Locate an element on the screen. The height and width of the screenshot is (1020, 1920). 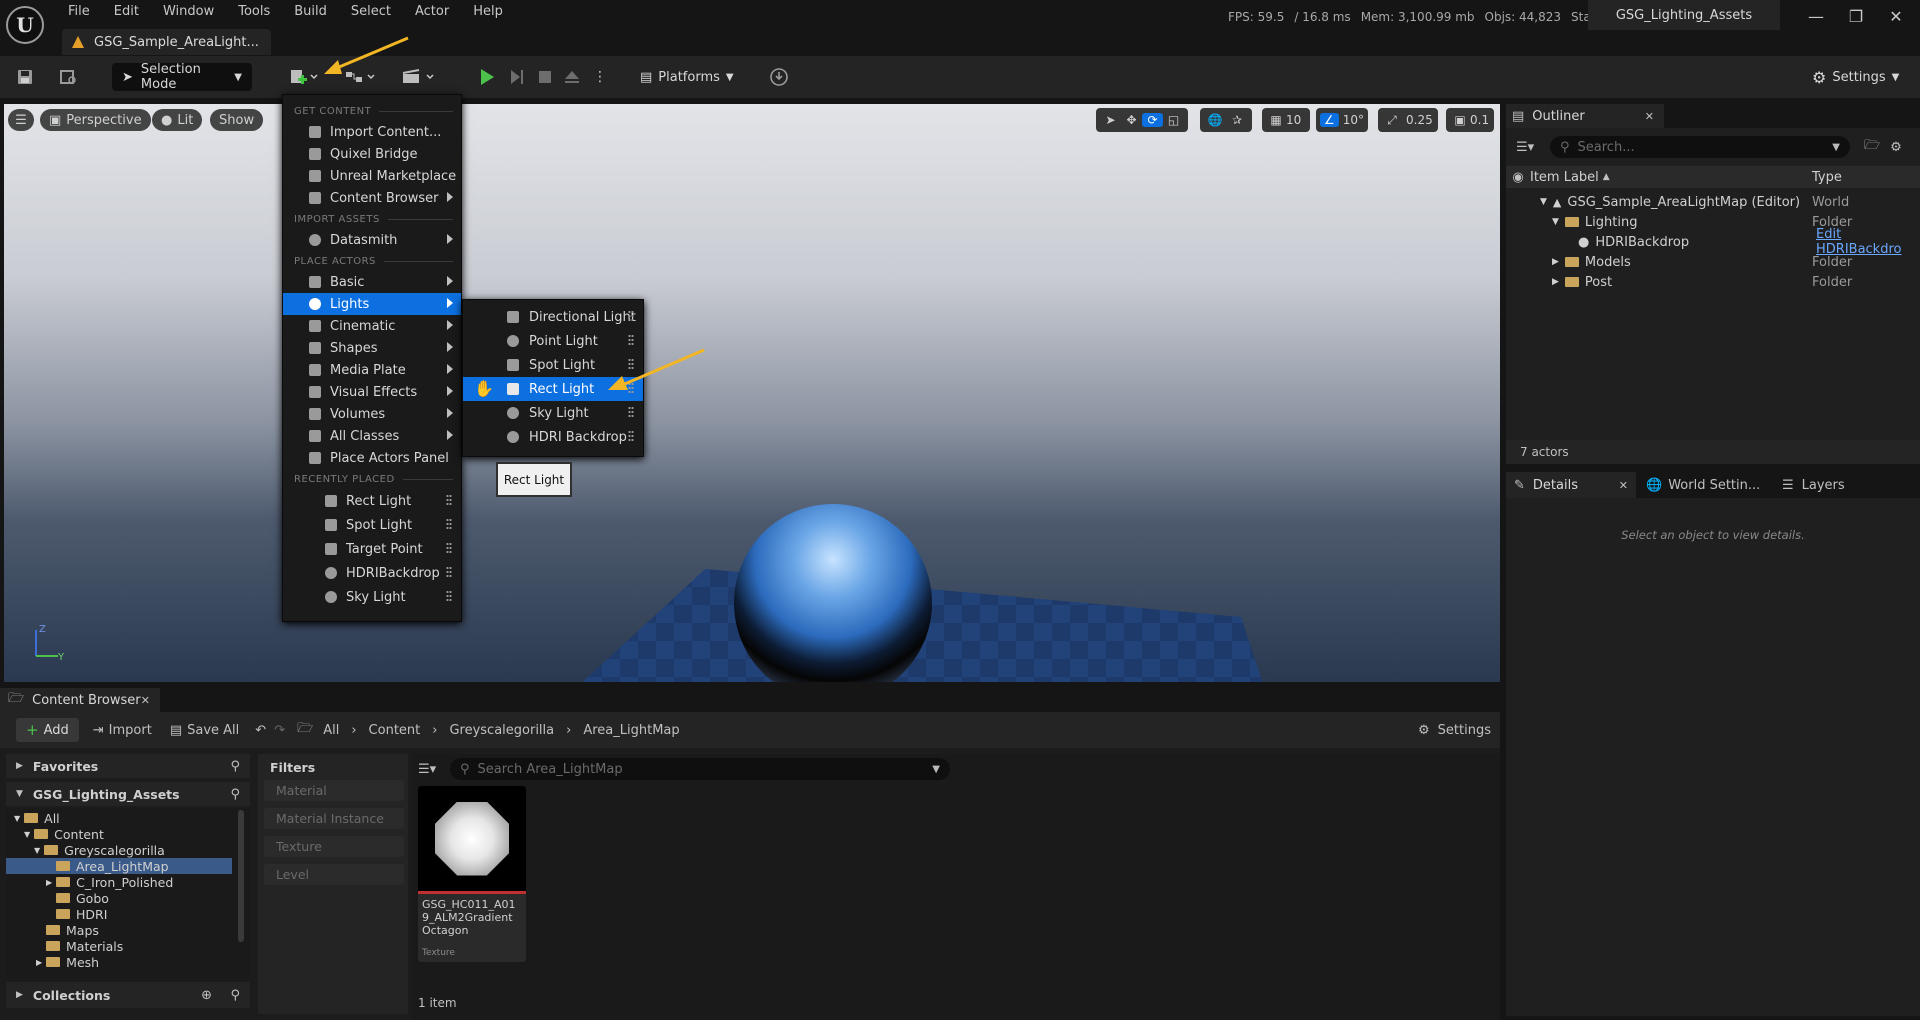
select-tool-icon: ➤ is located at coordinates (1110, 120).